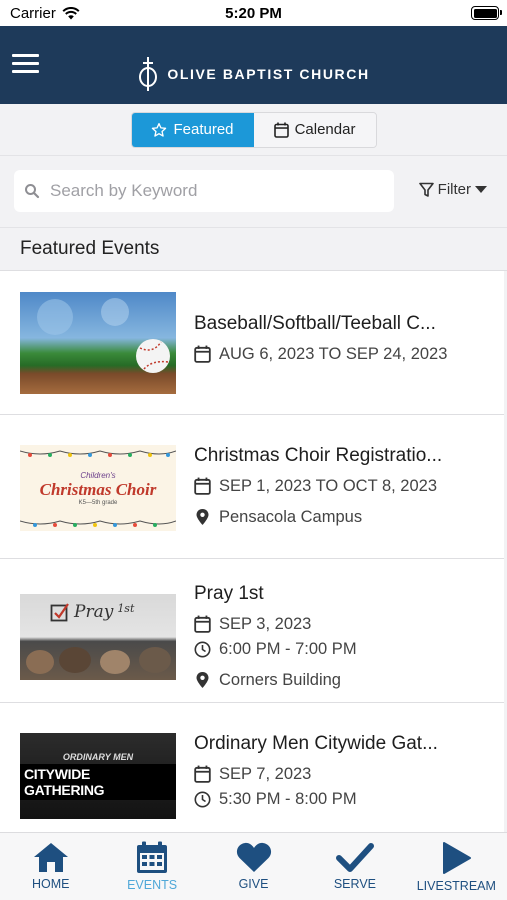 This screenshot has height=900, width=507. Describe the element at coordinates (456, 886) in the screenshot. I see `tab-livestream-label: LIVESTREAM` at that location.